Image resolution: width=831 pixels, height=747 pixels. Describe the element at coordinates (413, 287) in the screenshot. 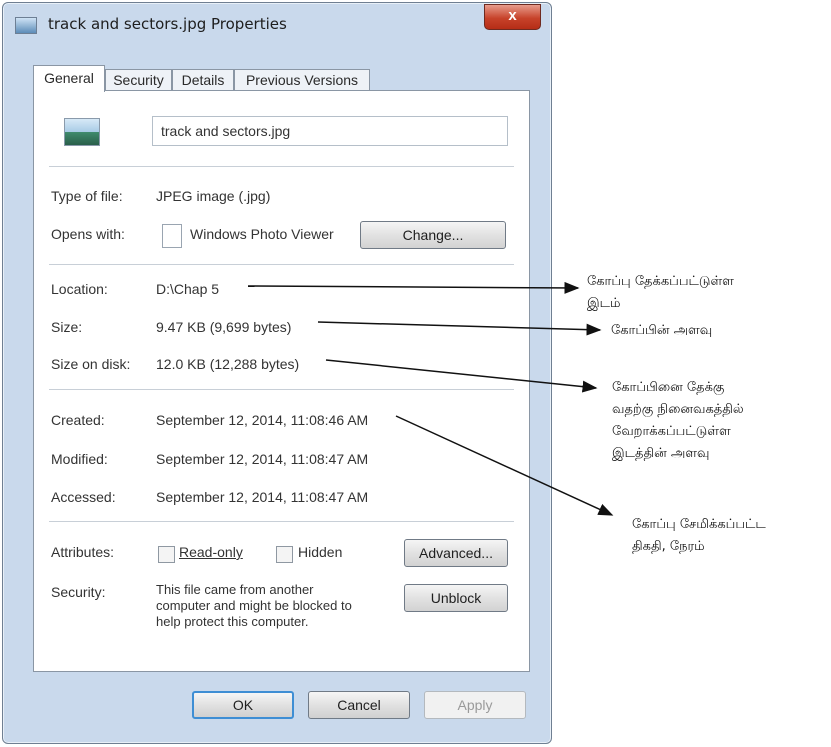

I see `location-arrow` at that location.